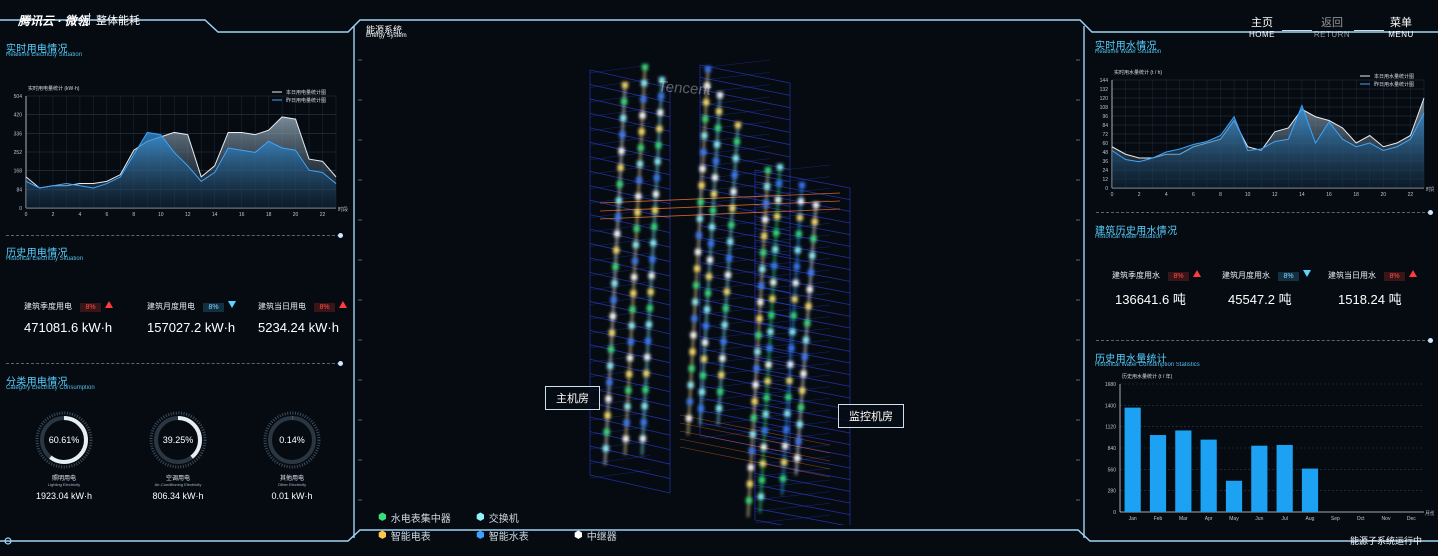 The height and width of the screenshot is (556, 1438). I want to click on gauge-value: 0.01 kW·h, so click(292, 496).